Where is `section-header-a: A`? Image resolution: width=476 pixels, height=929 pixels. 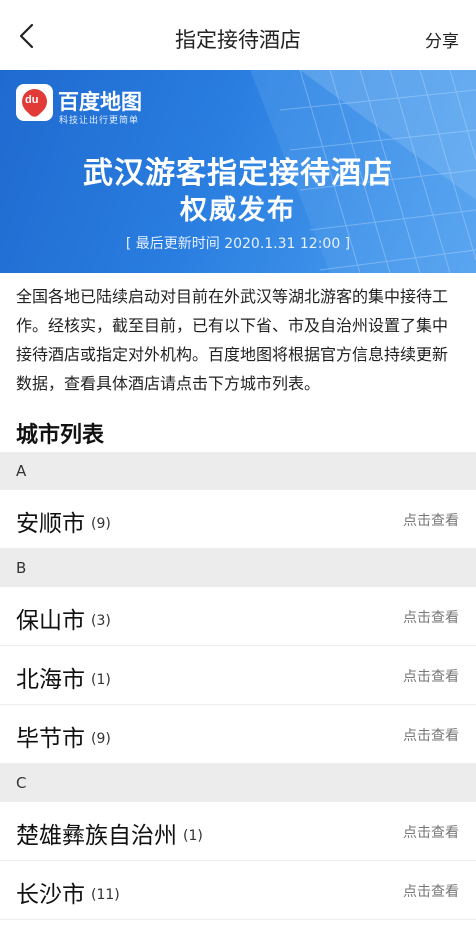 section-header-a: A is located at coordinates (238, 471).